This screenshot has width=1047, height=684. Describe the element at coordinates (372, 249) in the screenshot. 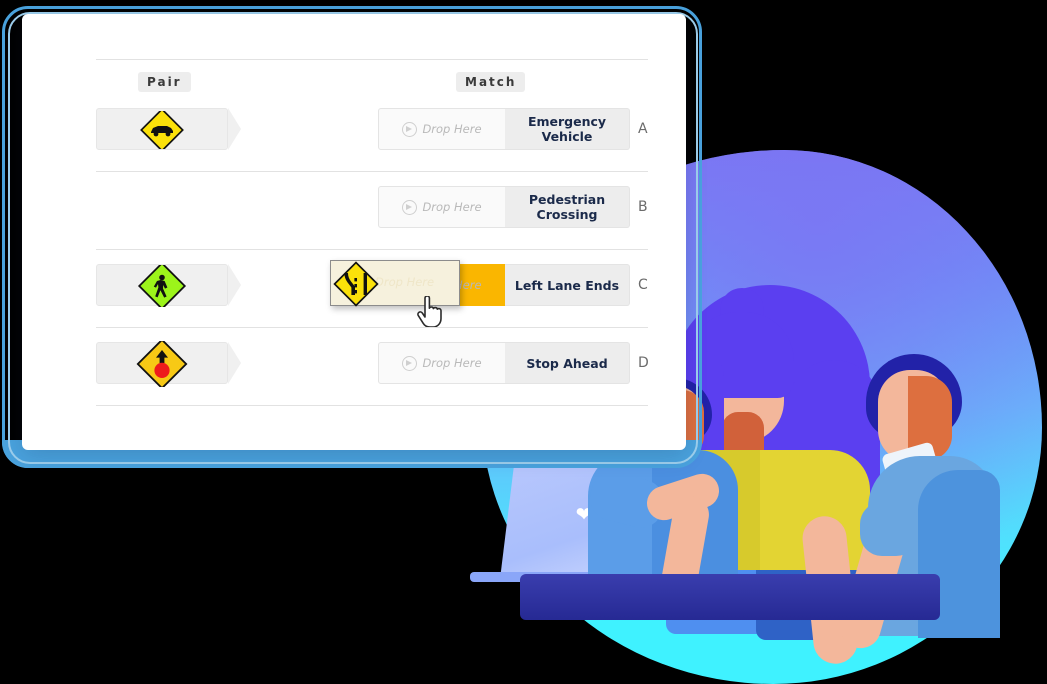

I see `divider-b-c` at that location.